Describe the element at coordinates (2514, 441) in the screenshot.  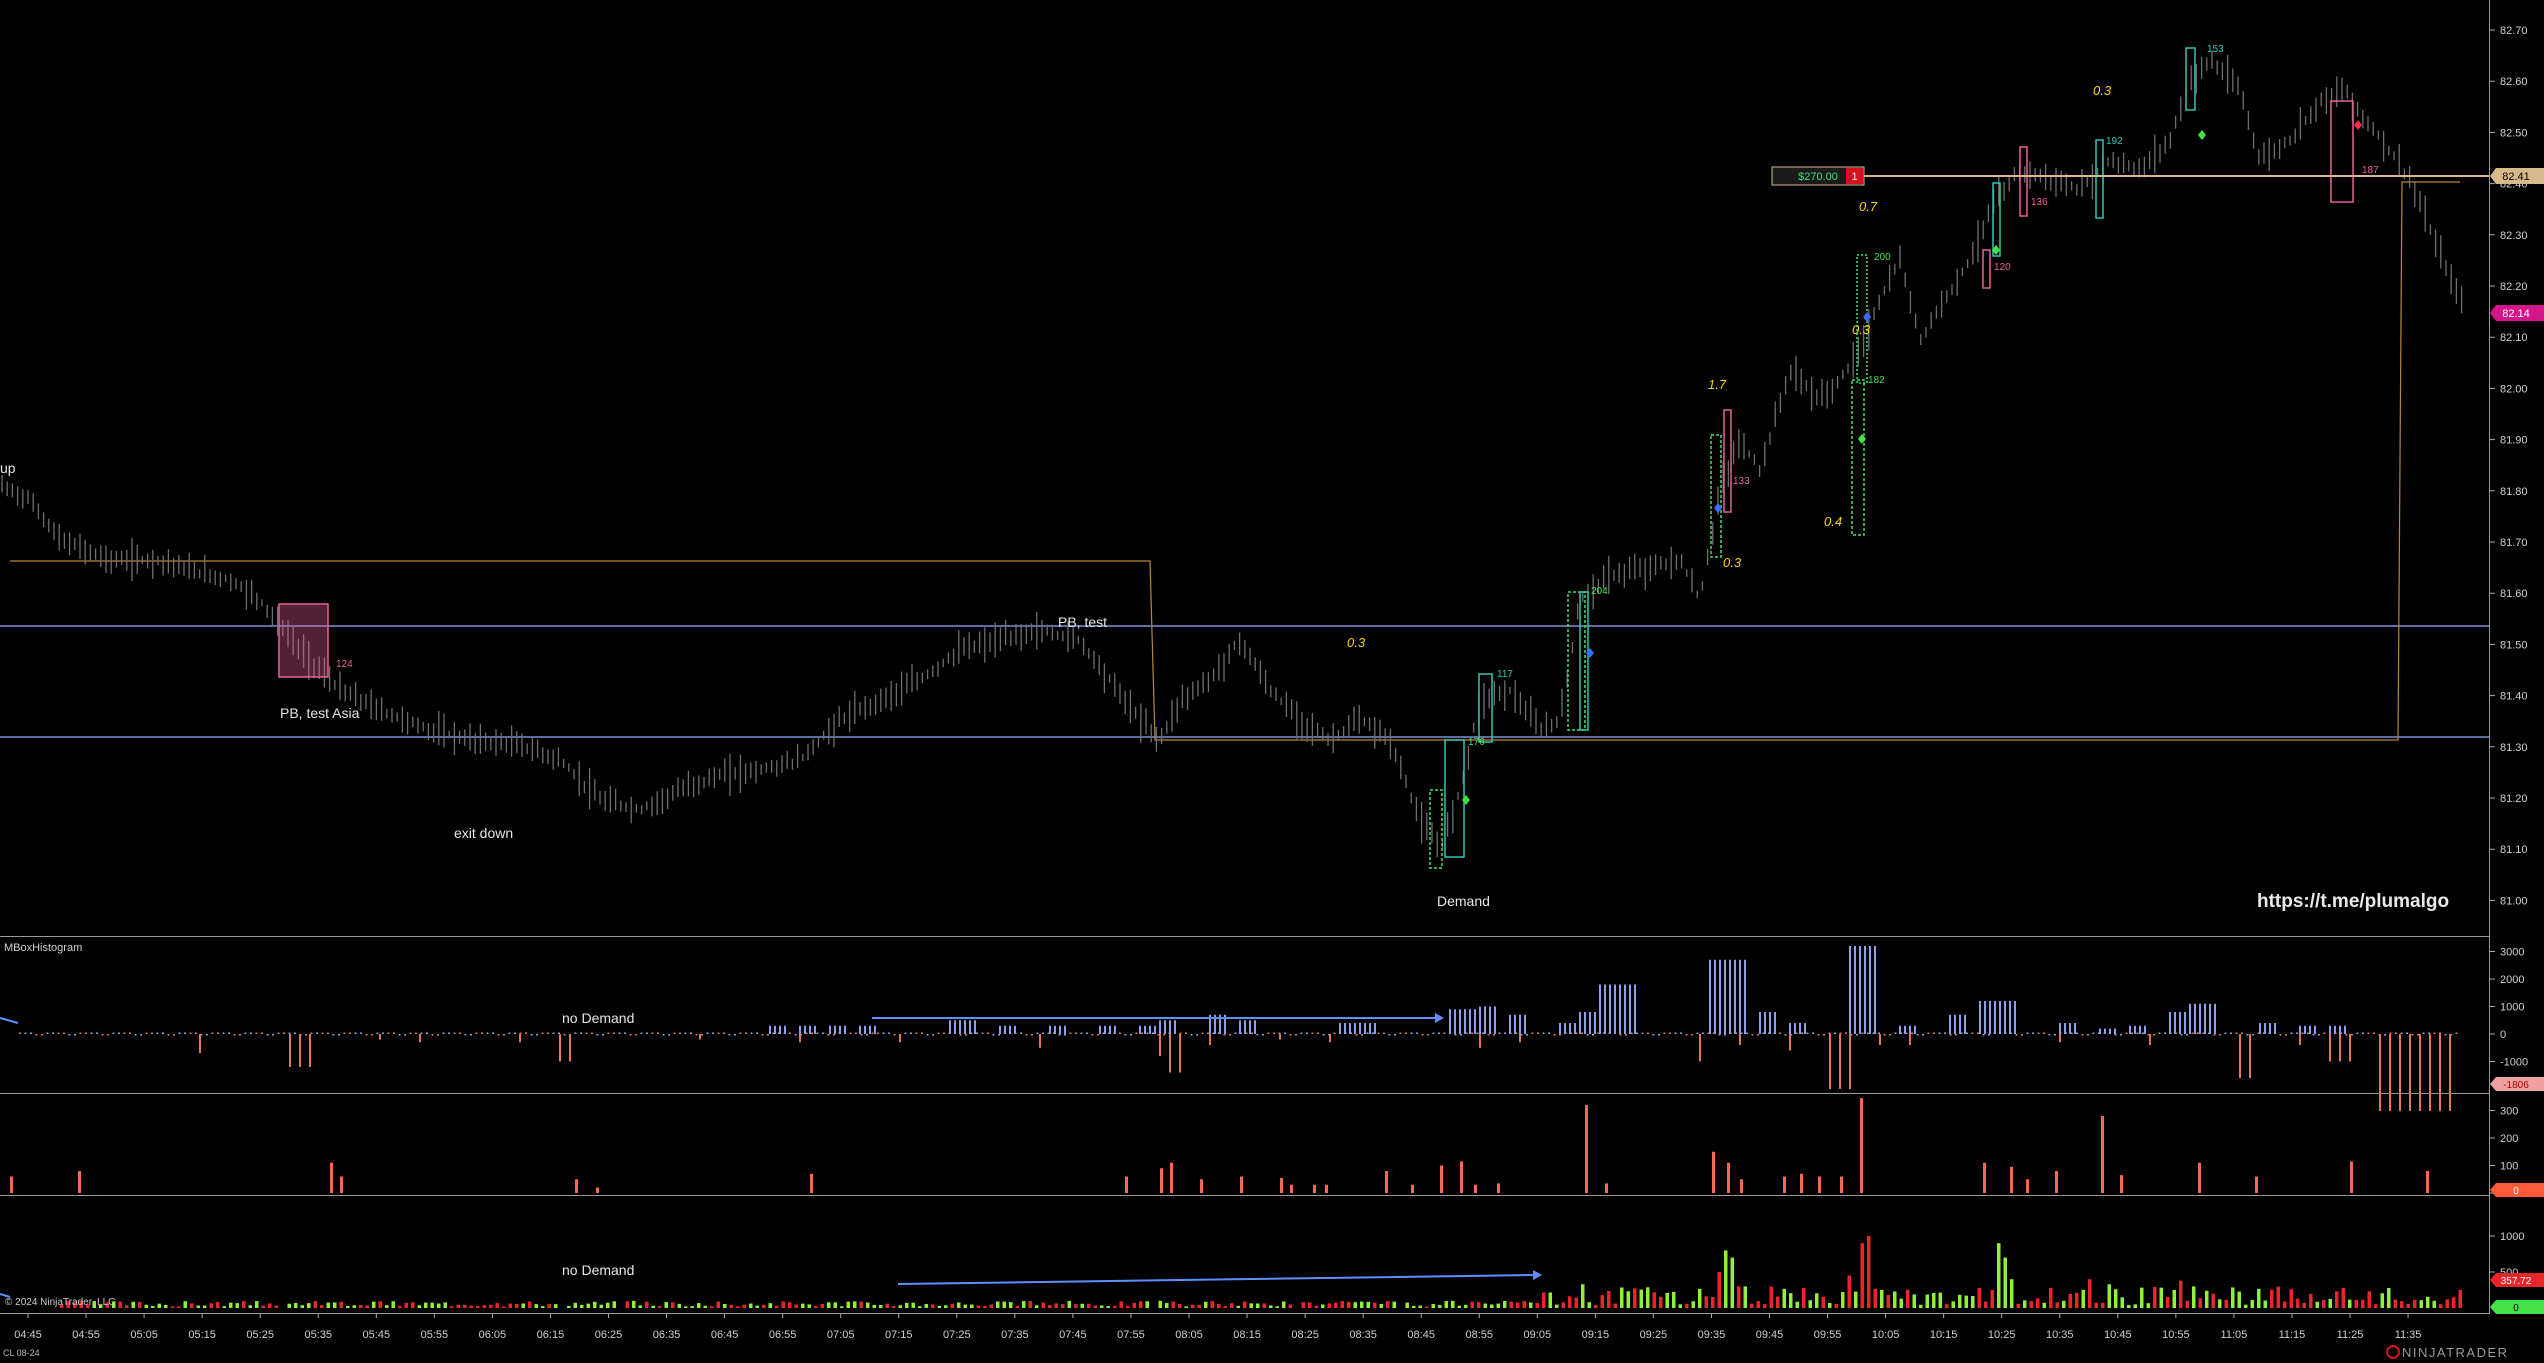
I see `price-tick-label: 81.90` at that location.